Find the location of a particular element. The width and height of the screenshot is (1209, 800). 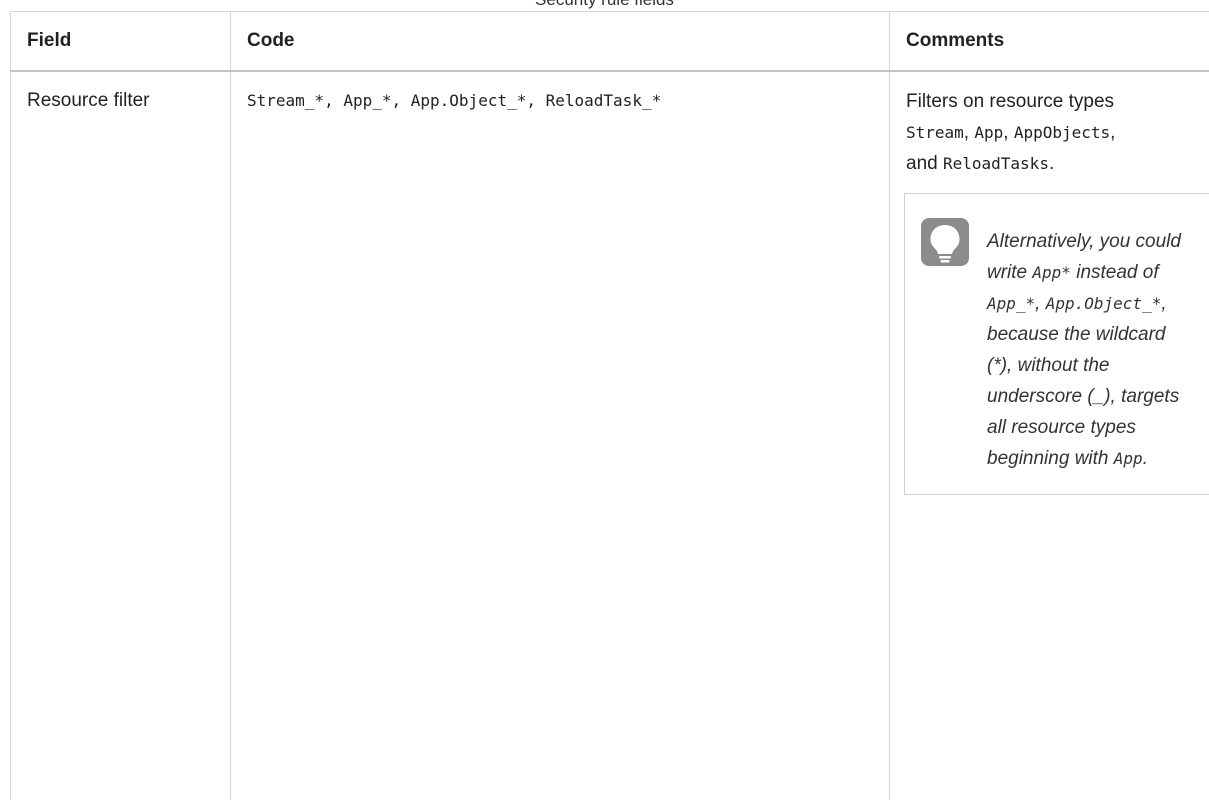

type-stream: Stream is located at coordinates (935, 132).